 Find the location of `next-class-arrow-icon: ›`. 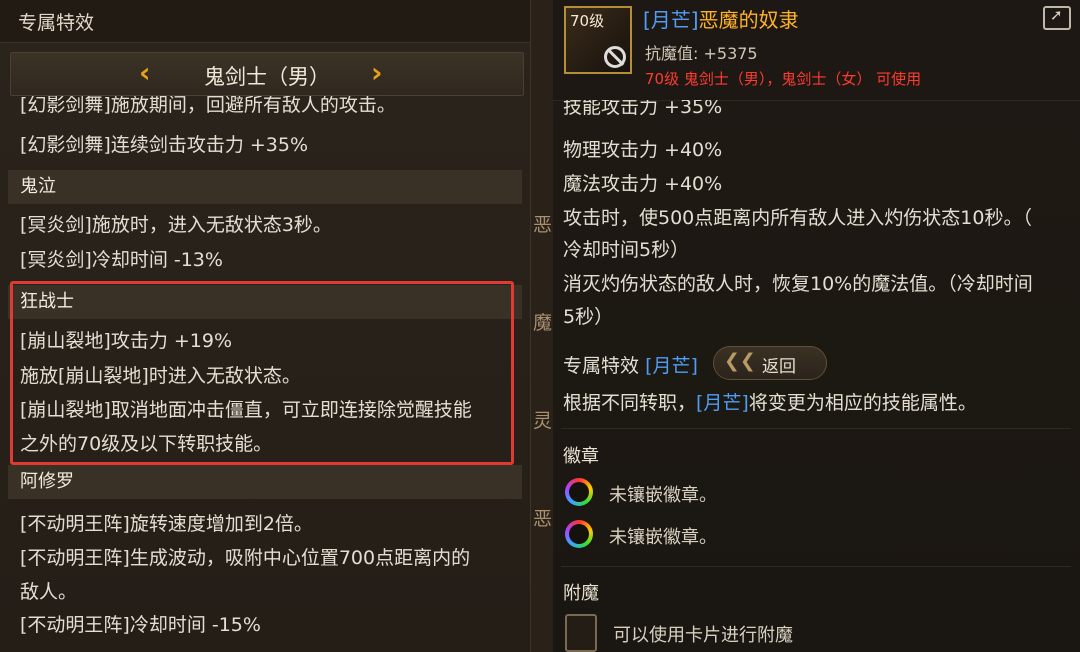

next-class-arrow-icon: › is located at coordinates (377, 73).